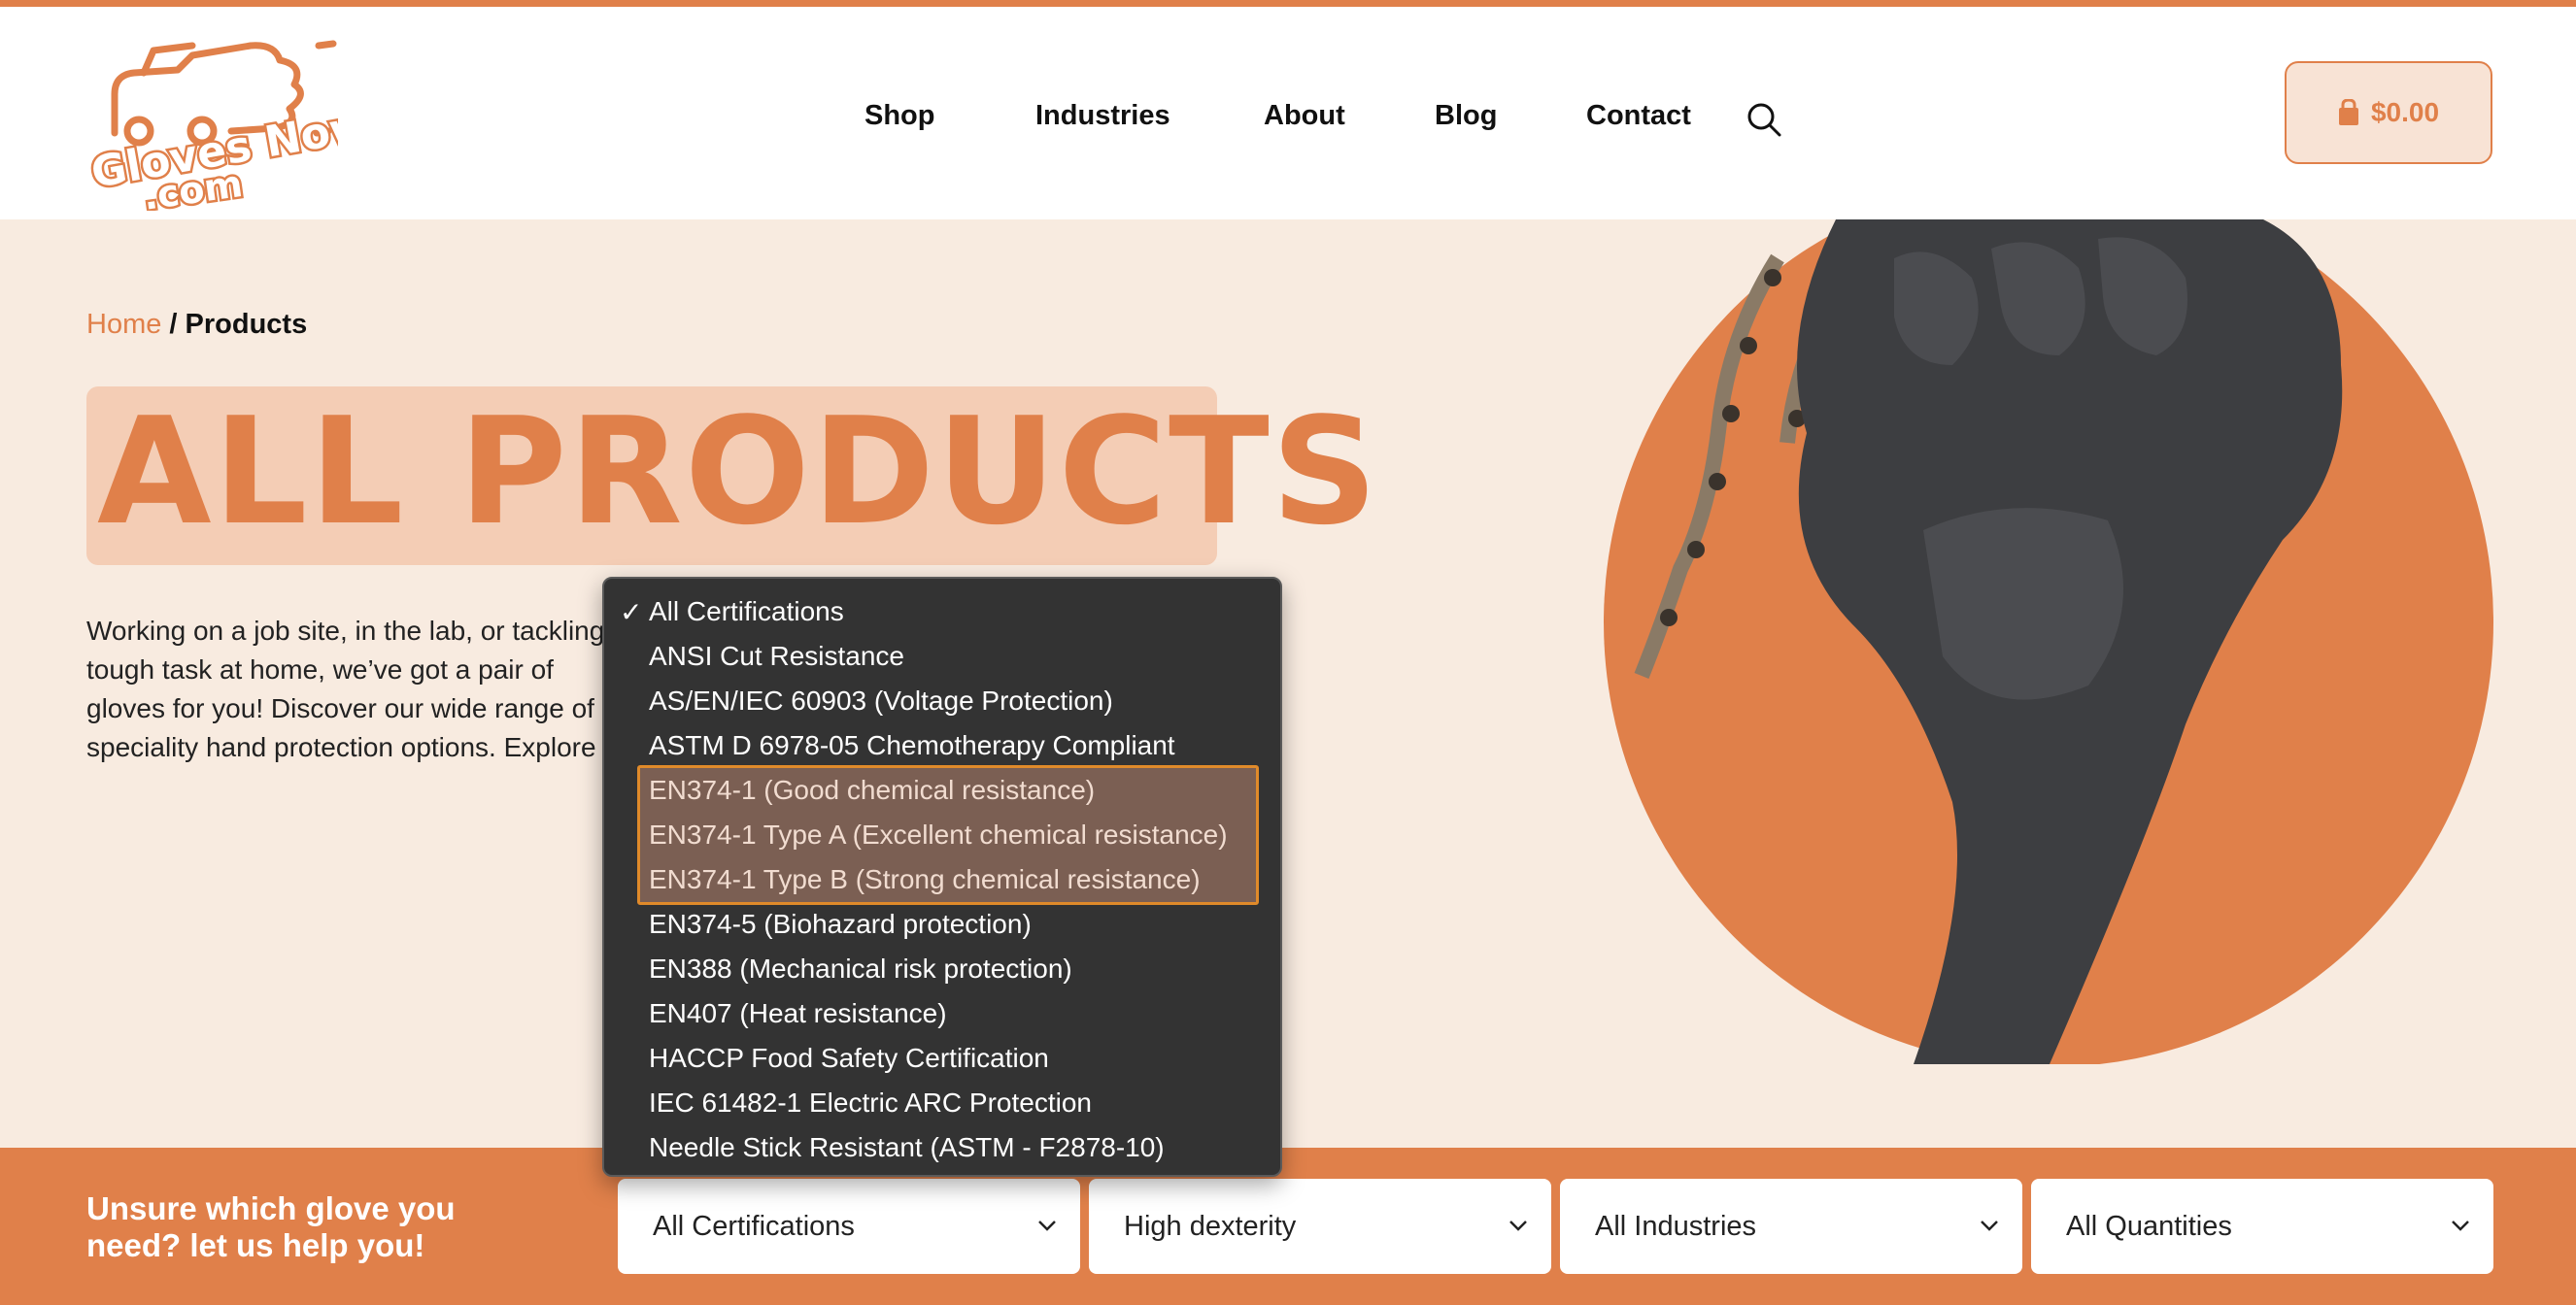 The width and height of the screenshot is (2576, 1305). Describe the element at coordinates (1466, 116) in the screenshot. I see `nav-blog: Blog` at that location.